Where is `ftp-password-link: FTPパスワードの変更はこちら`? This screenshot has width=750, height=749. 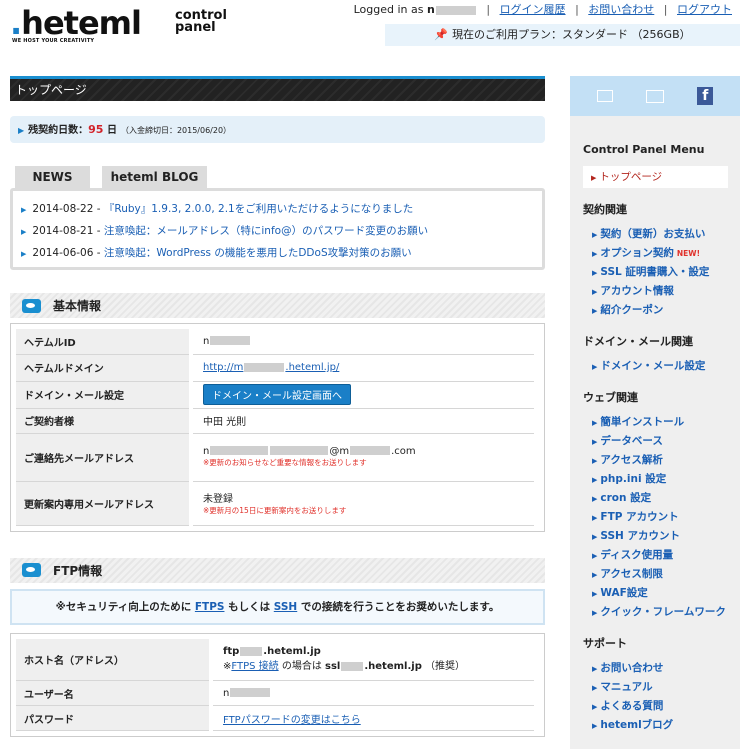
ftp-password-link: FTPパスワードの変更はこちら is located at coordinates (292, 720).